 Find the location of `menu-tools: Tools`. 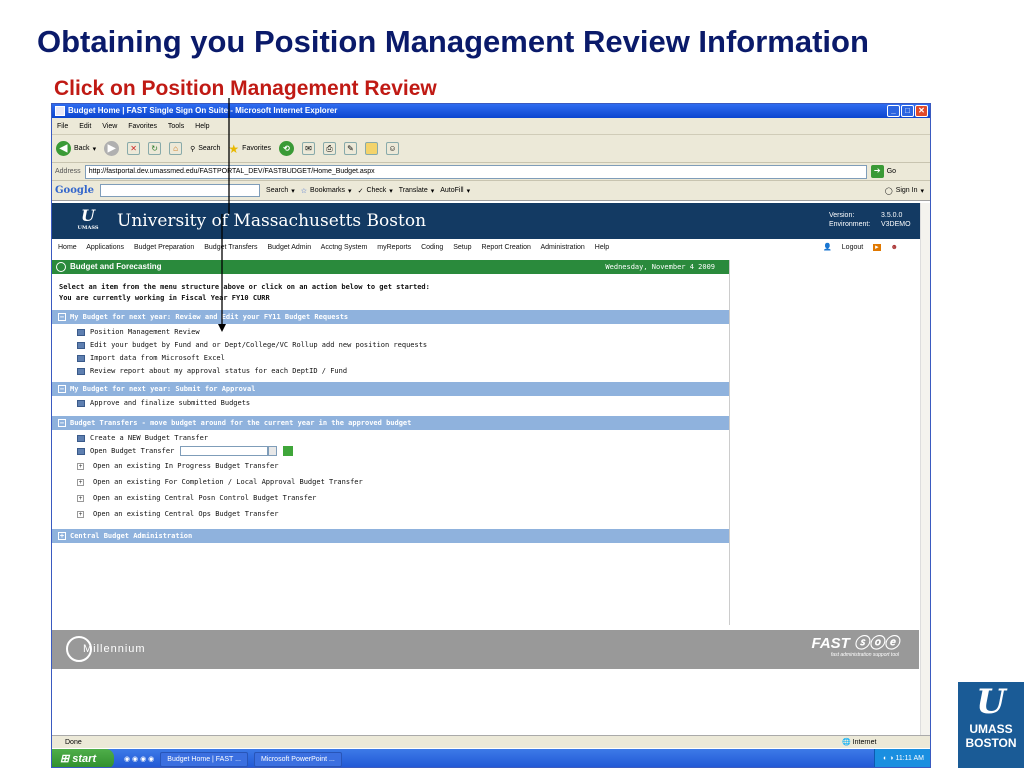

menu-tools: Tools is located at coordinates (176, 126).